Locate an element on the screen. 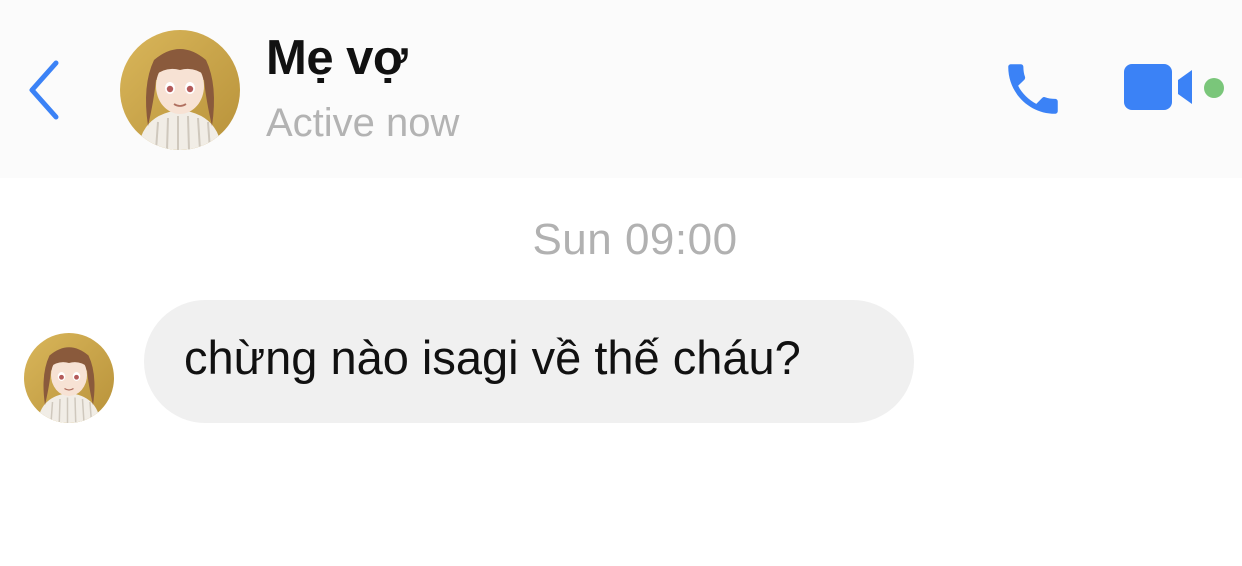 Image resolution: width=1242 pixels, height=566 pixels. online-indicator-dot is located at coordinates (1214, 88).